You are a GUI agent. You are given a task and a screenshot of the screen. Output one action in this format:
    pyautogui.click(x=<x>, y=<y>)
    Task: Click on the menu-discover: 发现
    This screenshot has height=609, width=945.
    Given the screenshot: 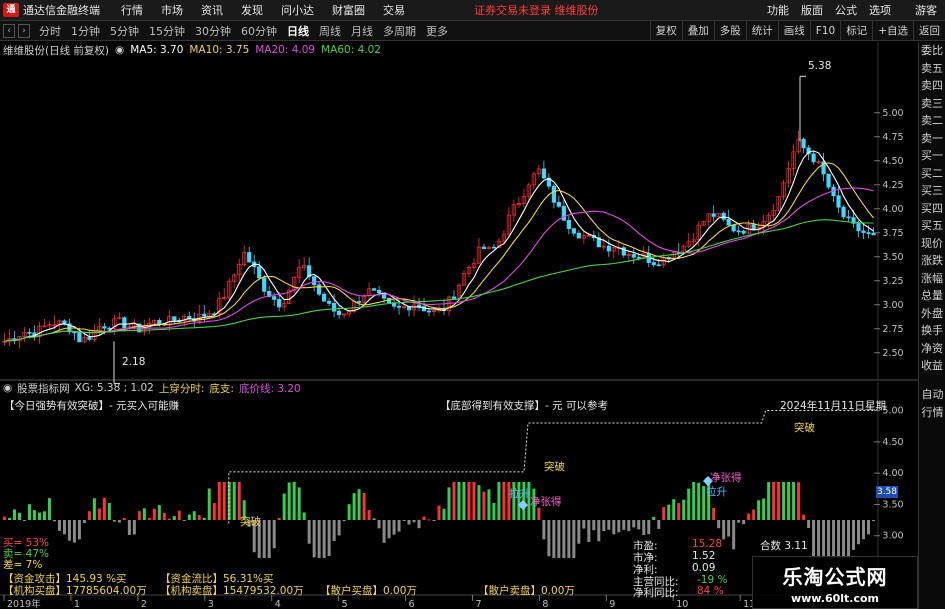 What is the action you would take?
    pyautogui.click(x=252, y=10)
    